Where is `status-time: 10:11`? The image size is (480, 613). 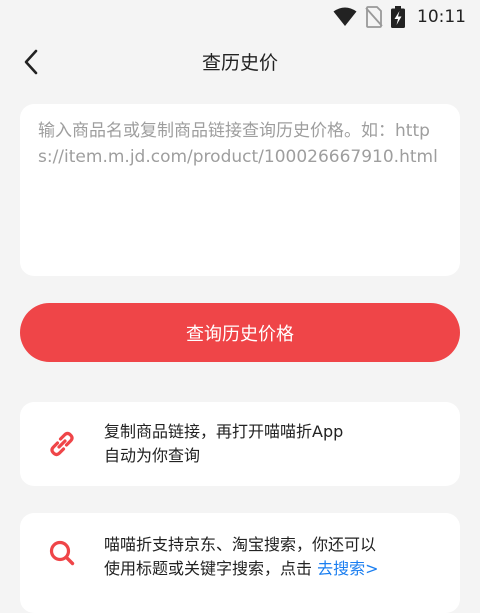 status-time: 10:11 is located at coordinates (441, 17).